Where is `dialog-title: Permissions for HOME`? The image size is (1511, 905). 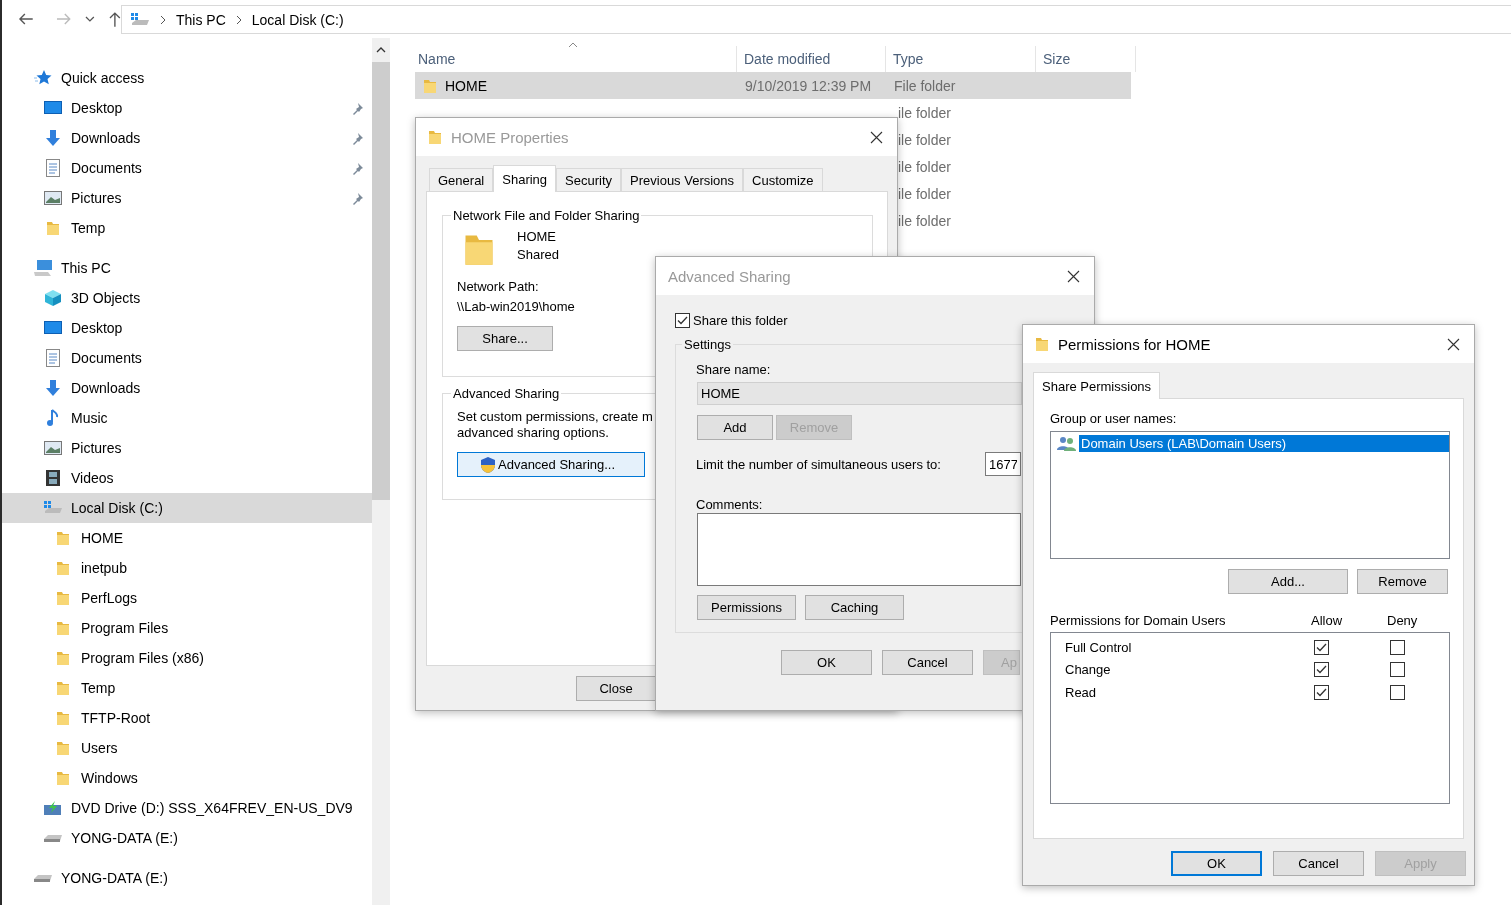
dialog-title: Permissions for HOME is located at coordinates (1135, 344).